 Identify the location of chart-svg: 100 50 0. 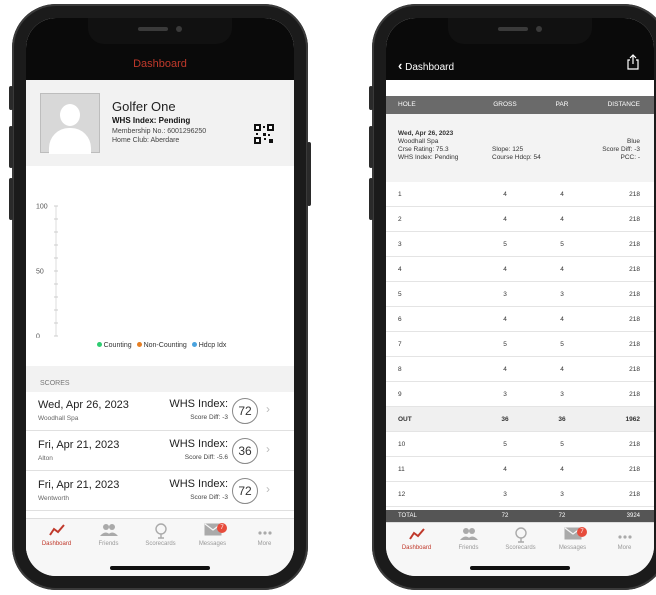
(47, 272).